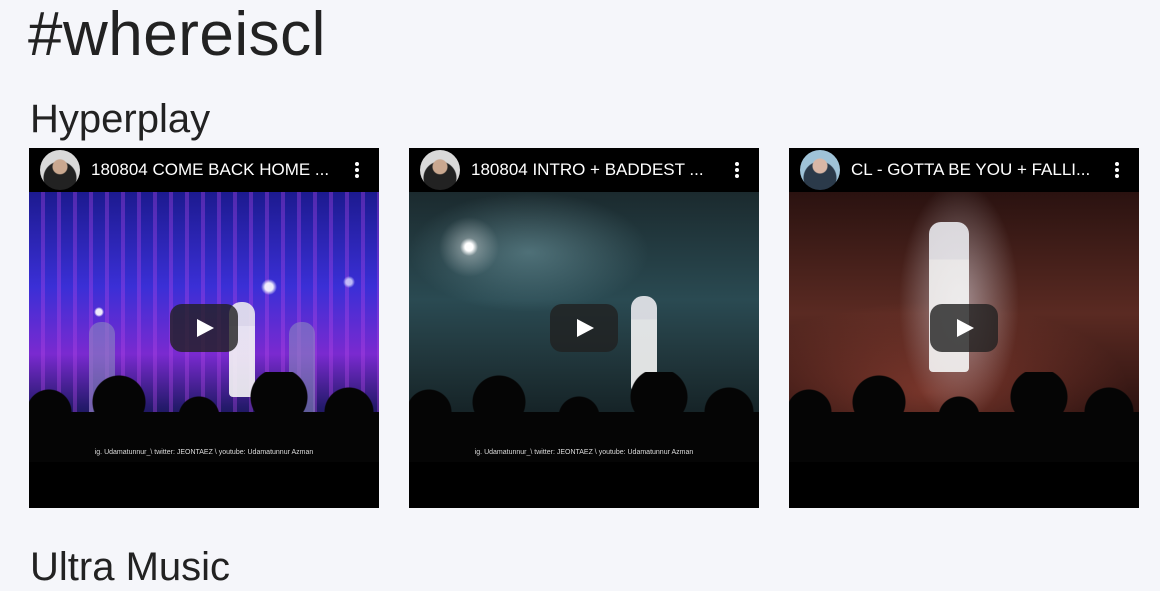 This screenshot has height=591, width=1160. Describe the element at coordinates (120, 119) in the screenshot. I see `section-title-hyperplay: Hyperplay` at that location.